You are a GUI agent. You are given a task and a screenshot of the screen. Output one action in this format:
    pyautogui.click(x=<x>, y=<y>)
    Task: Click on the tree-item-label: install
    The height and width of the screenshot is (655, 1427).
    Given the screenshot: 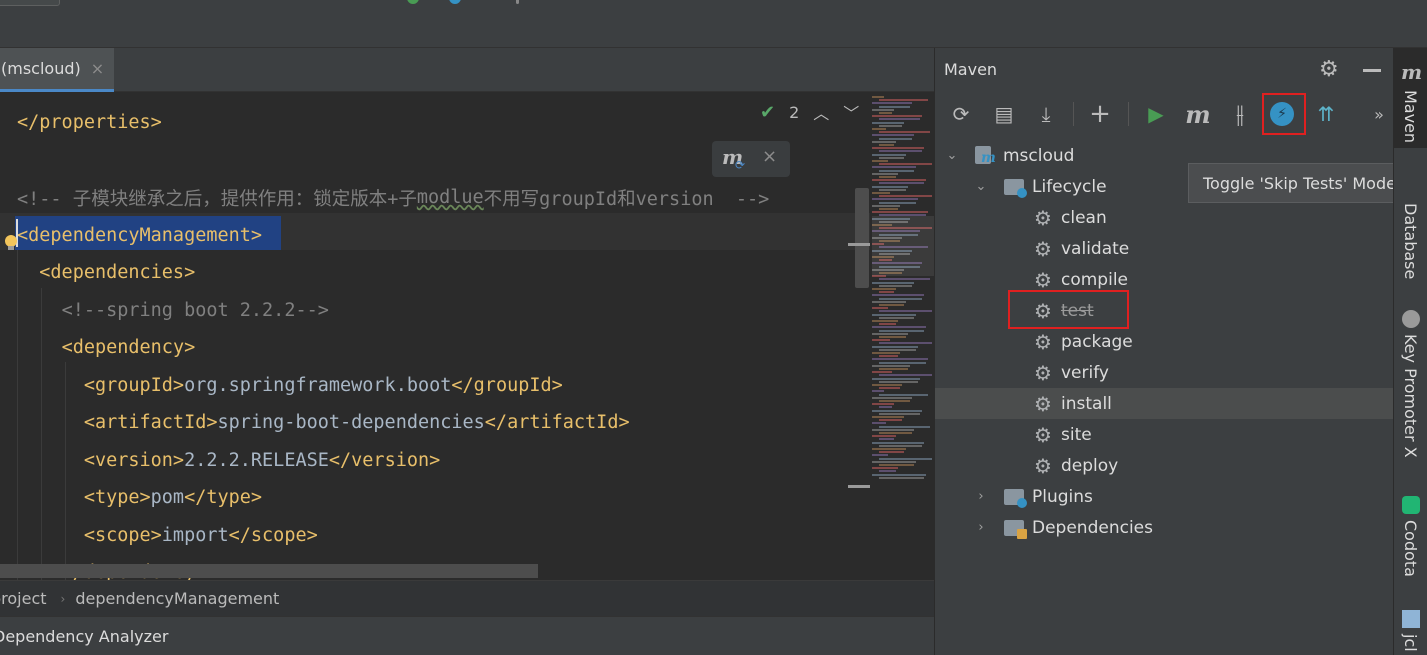 What is the action you would take?
    pyautogui.click(x=1086, y=403)
    